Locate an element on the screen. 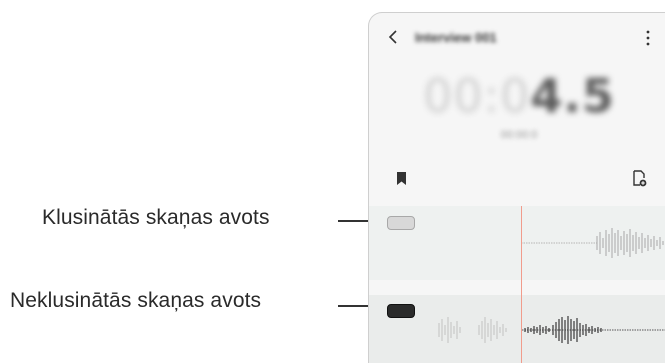 The height and width of the screenshot is (363, 665). app-header: Interview 001 is located at coordinates (517, 38).